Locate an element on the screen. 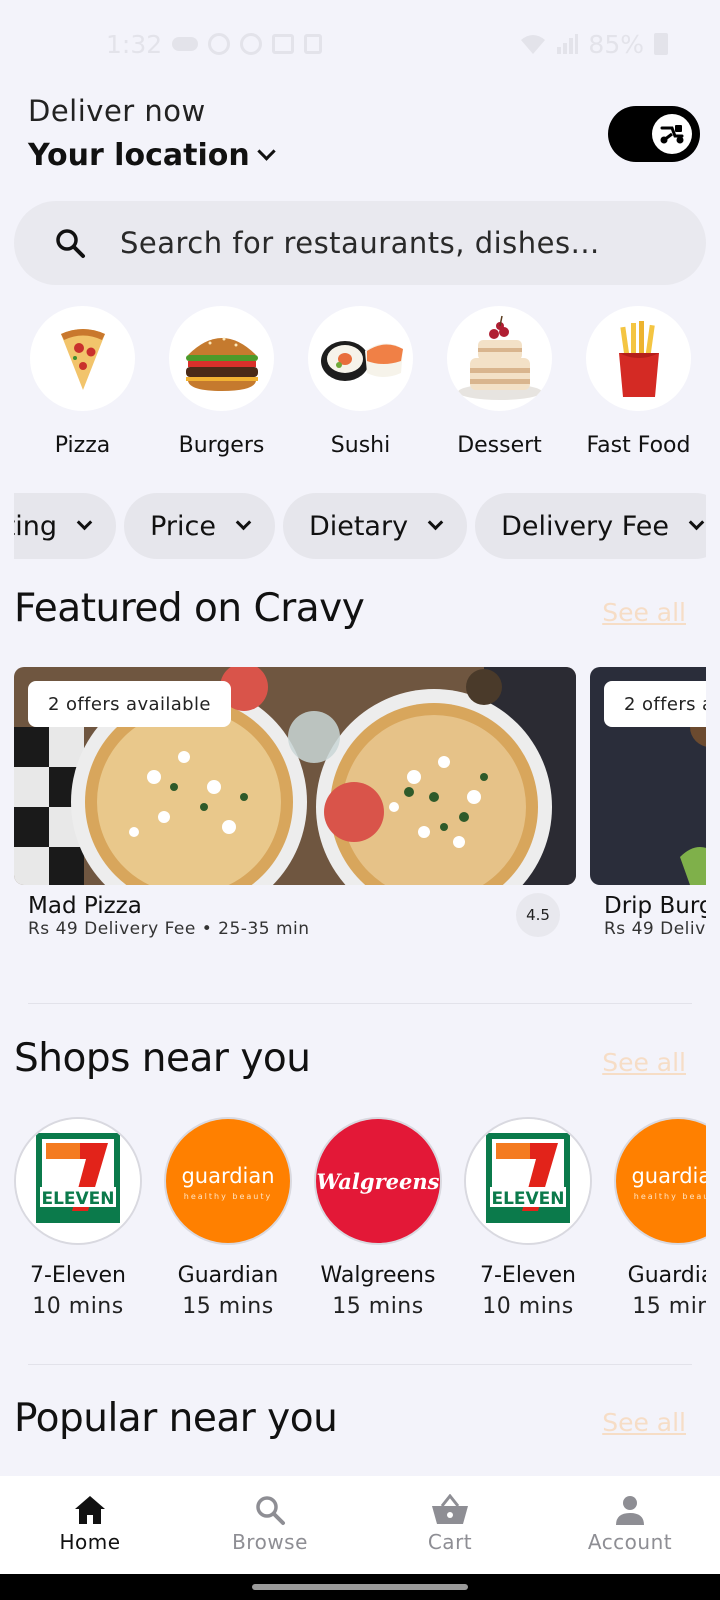 Image resolution: width=720 pixels, height=1600 pixels. status-left: 1:32 is located at coordinates (214, 44).